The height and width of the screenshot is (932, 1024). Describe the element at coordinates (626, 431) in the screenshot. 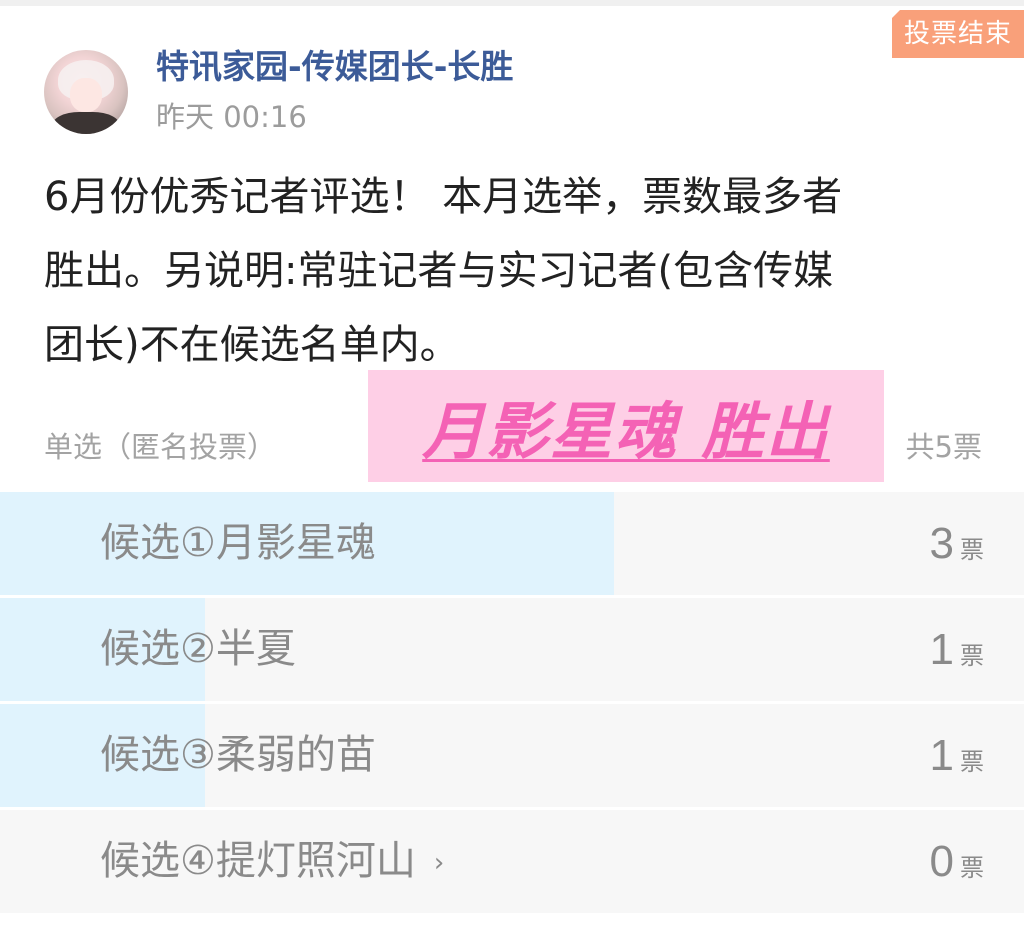

I see `winner-banner-text: 月影星魂 胜出` at that location.